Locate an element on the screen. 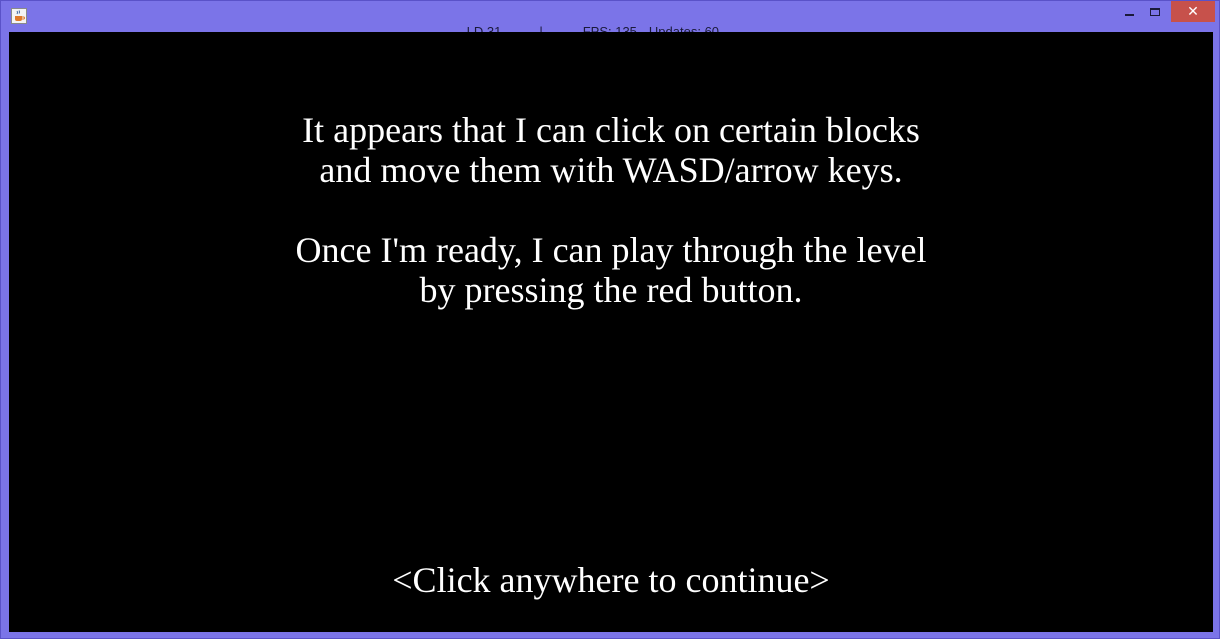 Image resolution: width=1220 pixels, height=639 pixels. close-icon: ✕ is located at coordinates (1193, 11).